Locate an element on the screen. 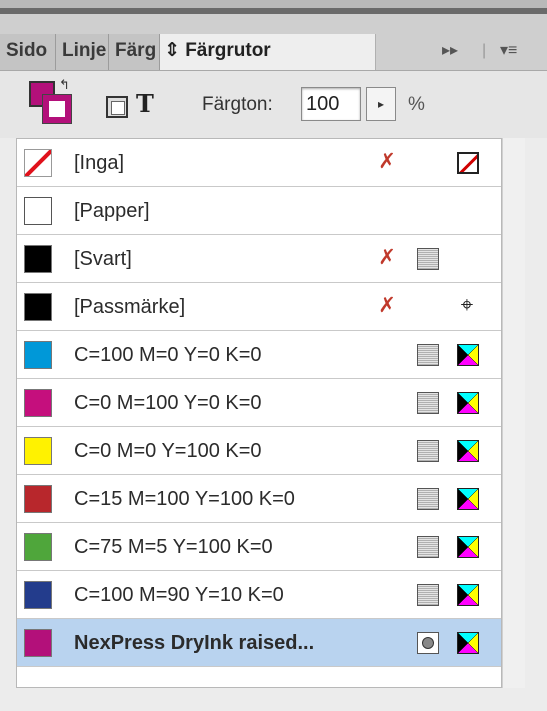 This screenshot has width=547, height=711. registration-icon: ⌖ is located at coordinates (467, 304).